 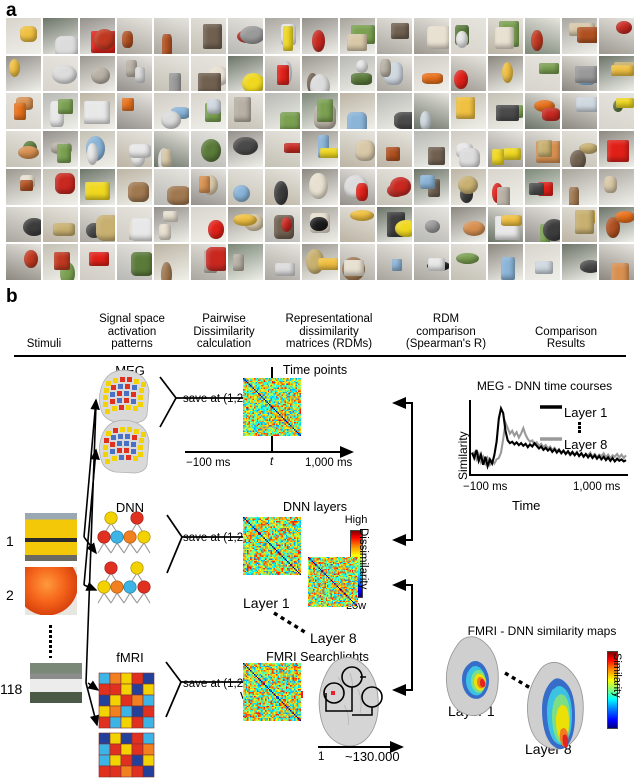 I want to click on rdm-comparison-bracket-meg-dnn, so click(x=402, y=471).